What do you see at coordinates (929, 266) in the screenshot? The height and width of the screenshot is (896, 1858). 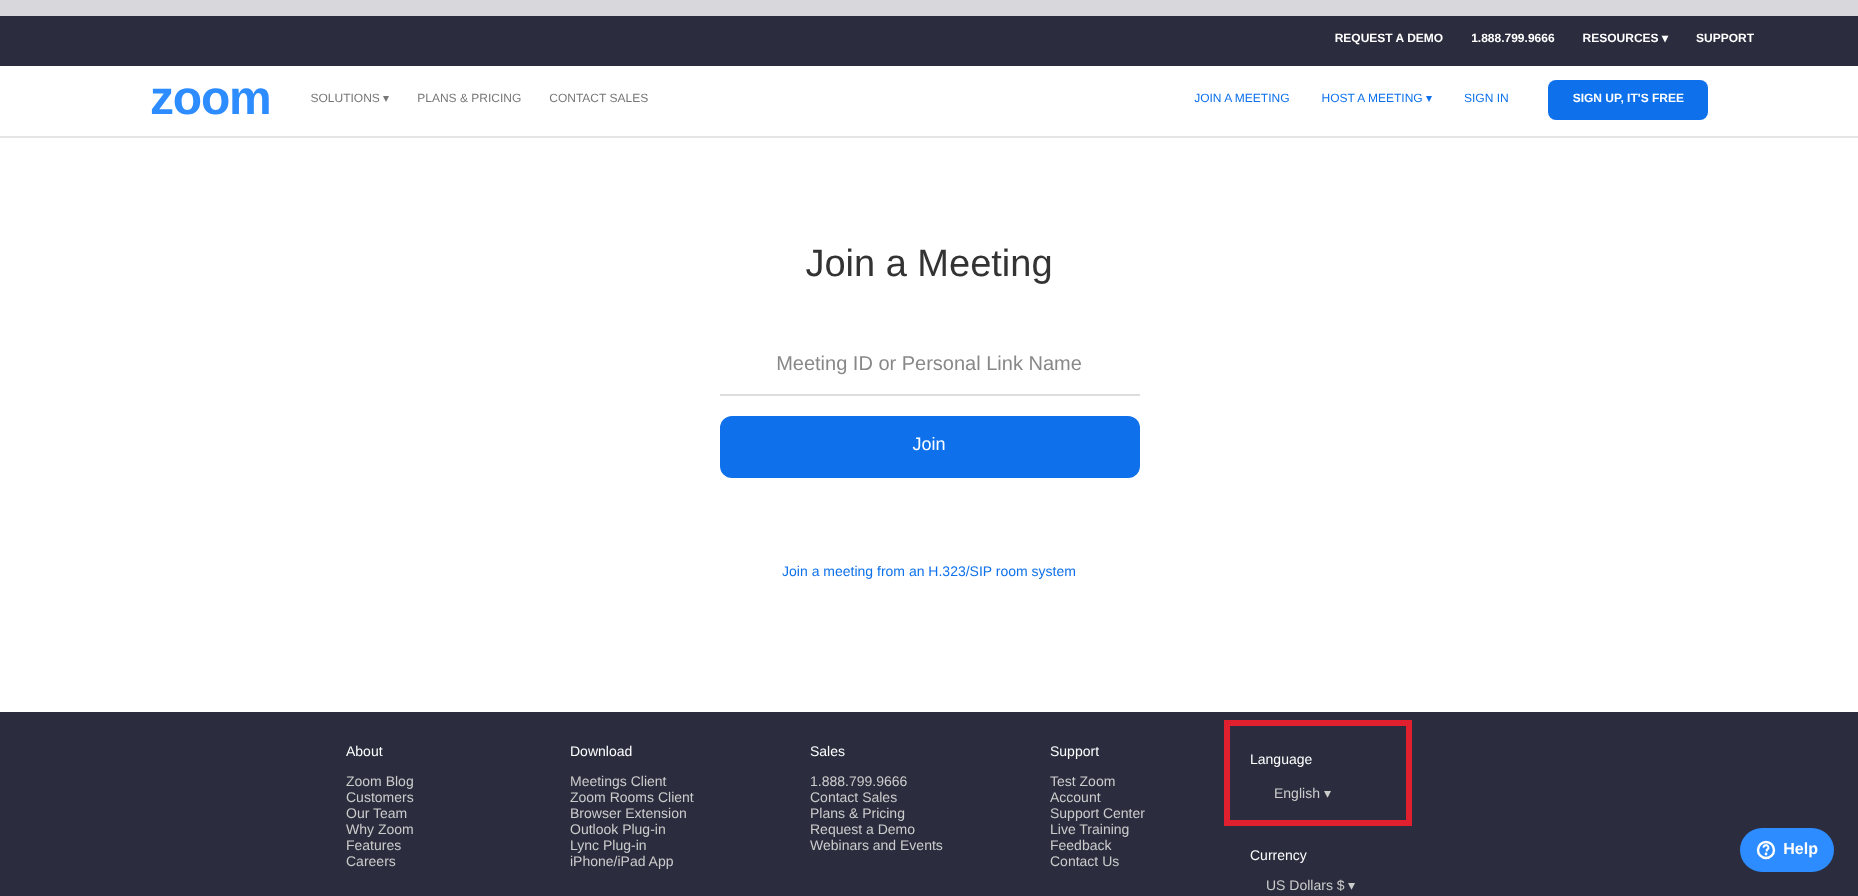 I see `page-title: Join a Meeting` at bounding box center [929, 266].